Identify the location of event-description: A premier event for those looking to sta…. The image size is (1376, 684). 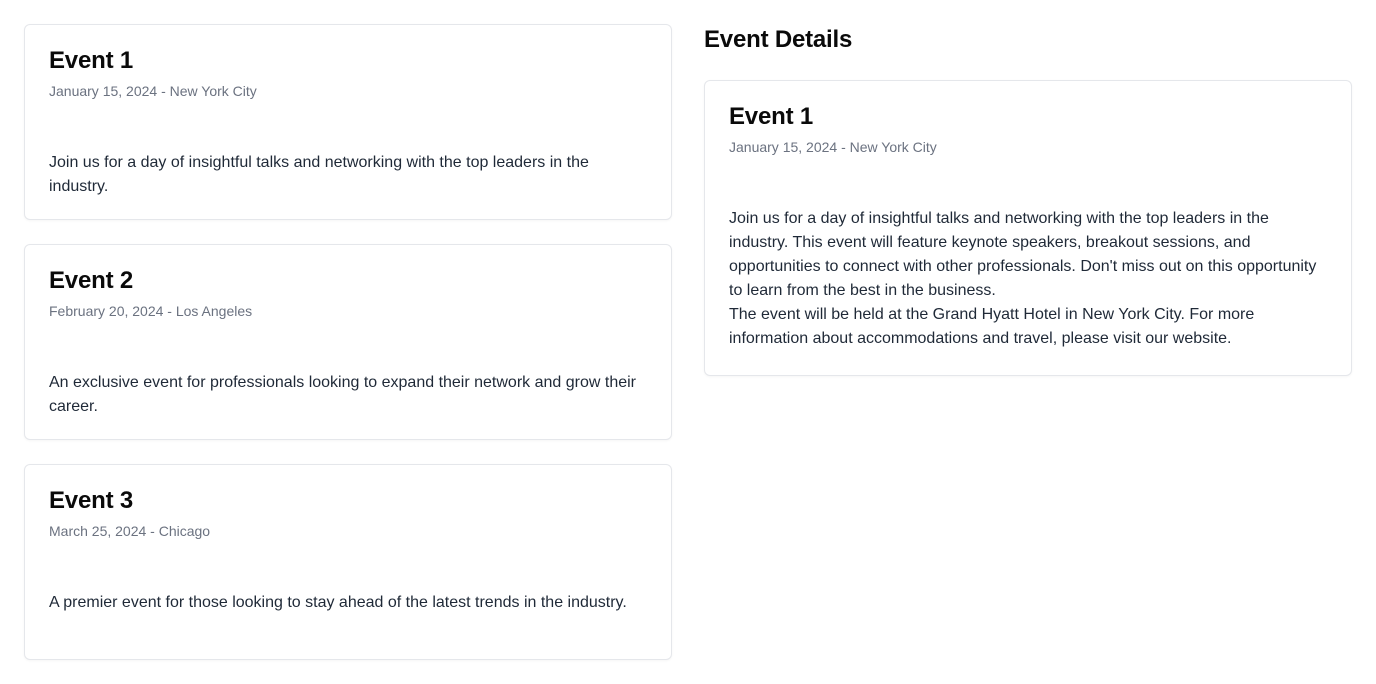
(338, 602).